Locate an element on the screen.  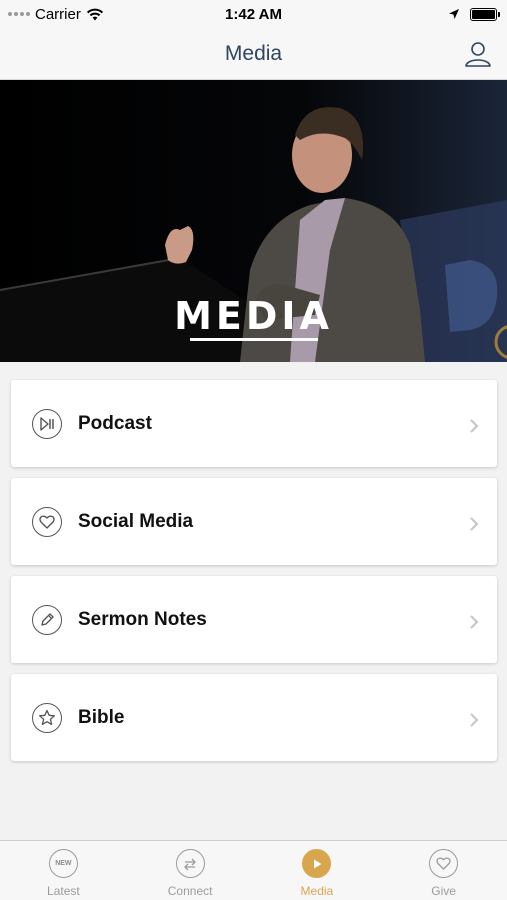
hero-title: MEDIA is located at coordinates (253, 316).